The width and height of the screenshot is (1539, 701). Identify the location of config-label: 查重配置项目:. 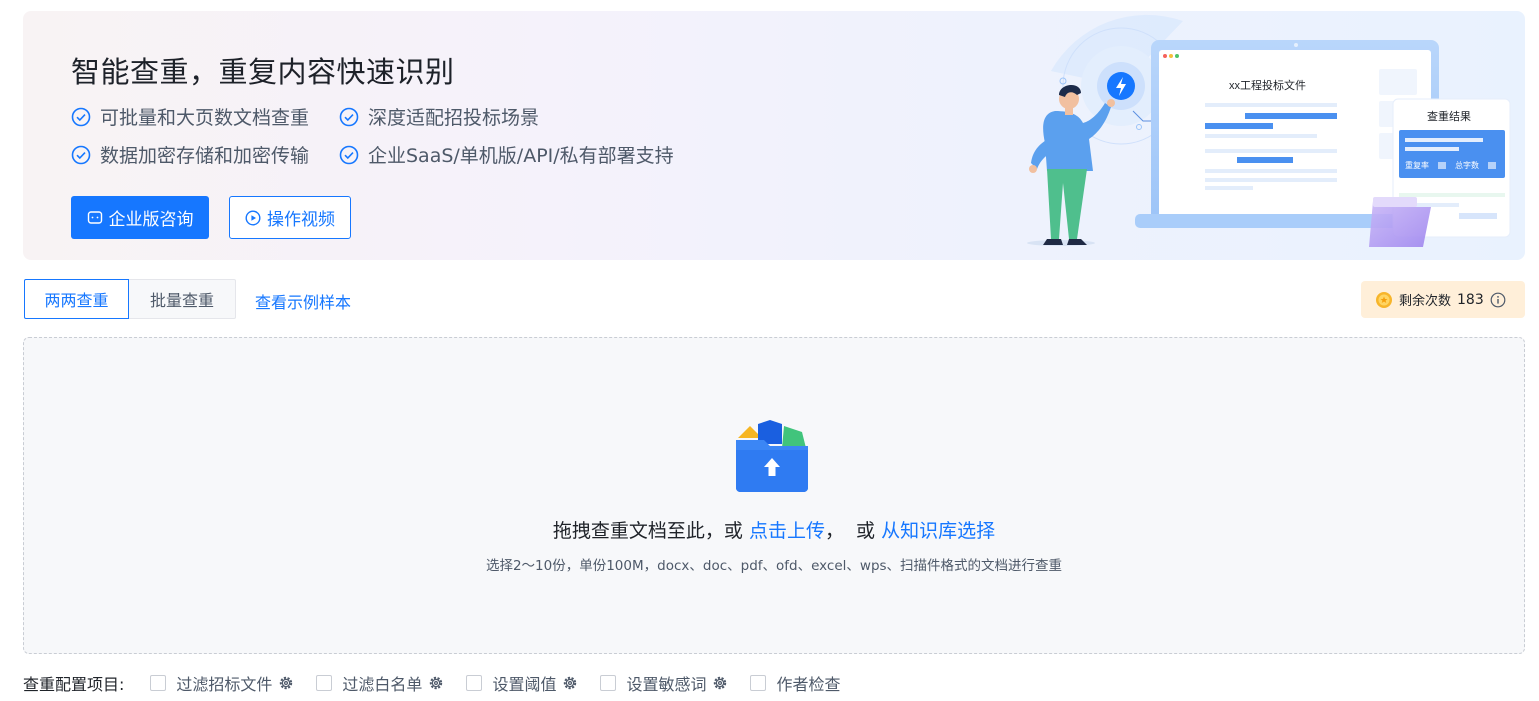
(74, 684).